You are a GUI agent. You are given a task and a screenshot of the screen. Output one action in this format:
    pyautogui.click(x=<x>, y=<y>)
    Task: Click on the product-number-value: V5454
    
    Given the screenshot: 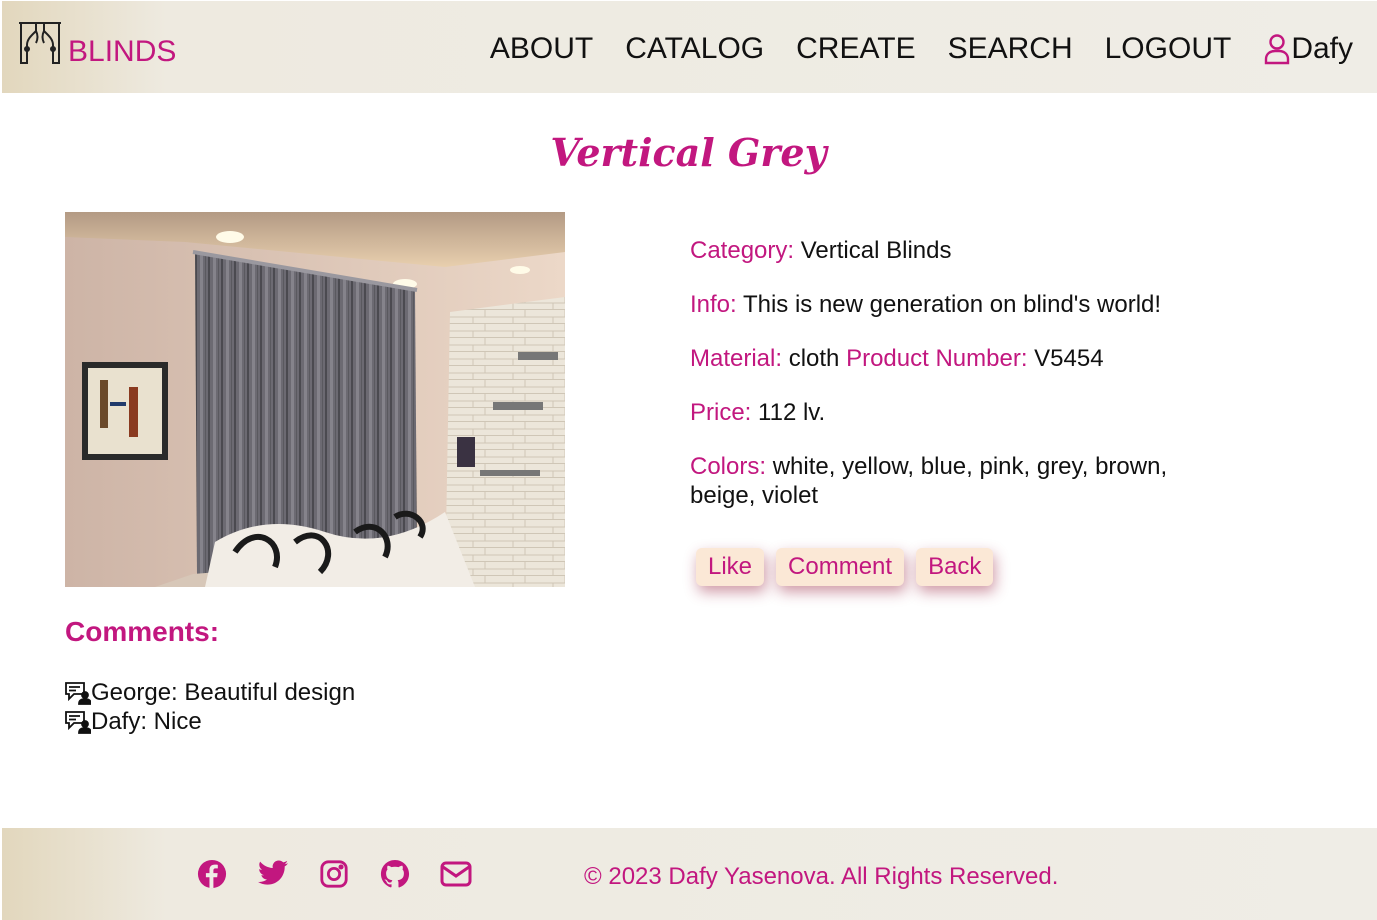 What is the action you would take?
    pyautogui.click(x=1069, y=358)
    